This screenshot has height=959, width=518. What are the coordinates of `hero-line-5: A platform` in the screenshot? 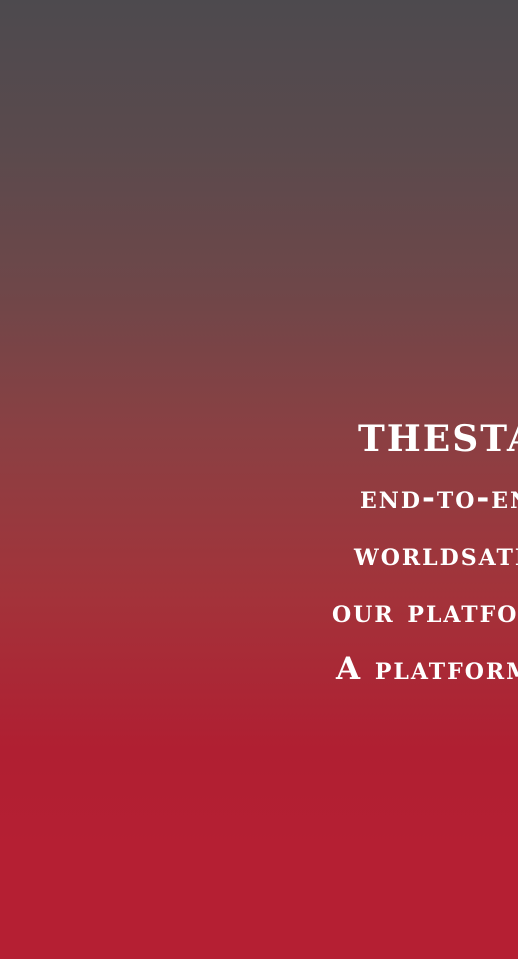 It's located at (427, 669).